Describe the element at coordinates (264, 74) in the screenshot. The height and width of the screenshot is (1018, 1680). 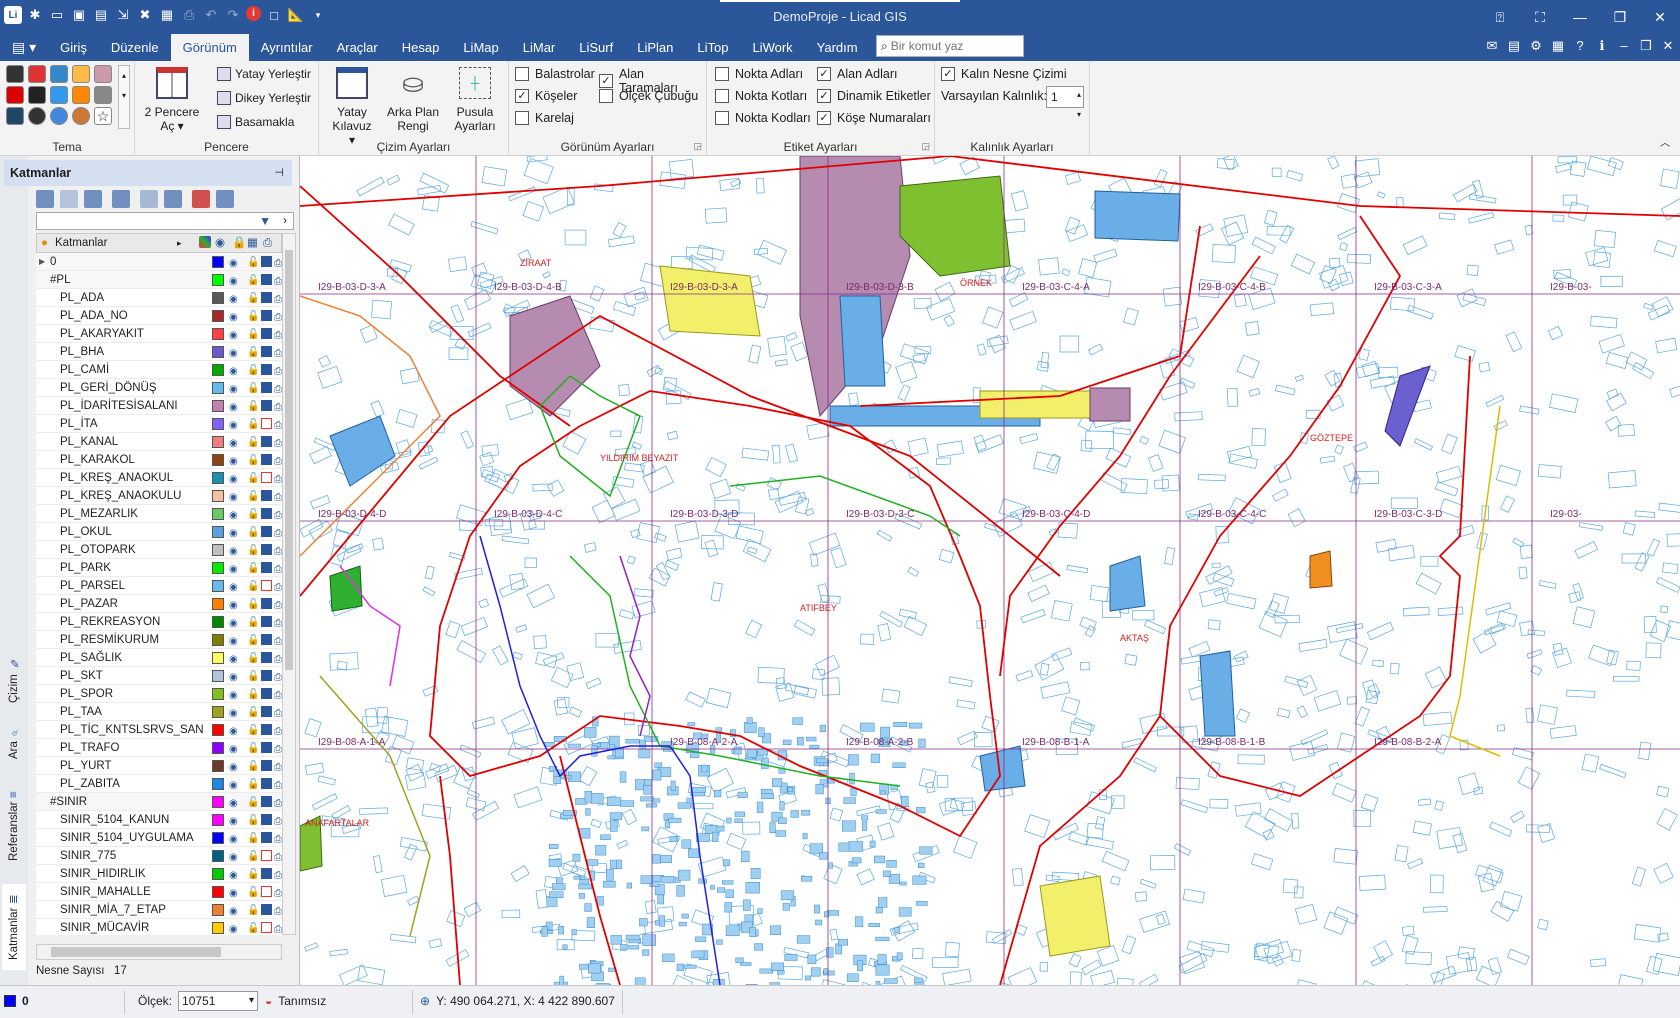
I see `tile-horizontal-button: Yatay Yerleştir` at that location.